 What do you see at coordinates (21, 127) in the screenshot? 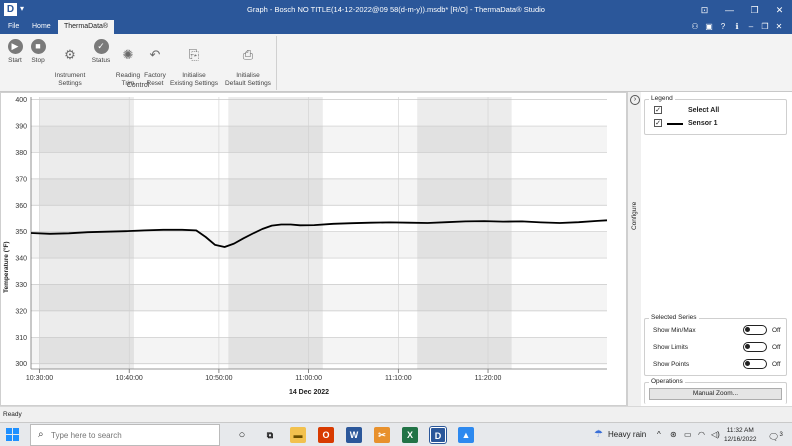
I see `y-tick-label: 390` at bounding box center [21, 127].